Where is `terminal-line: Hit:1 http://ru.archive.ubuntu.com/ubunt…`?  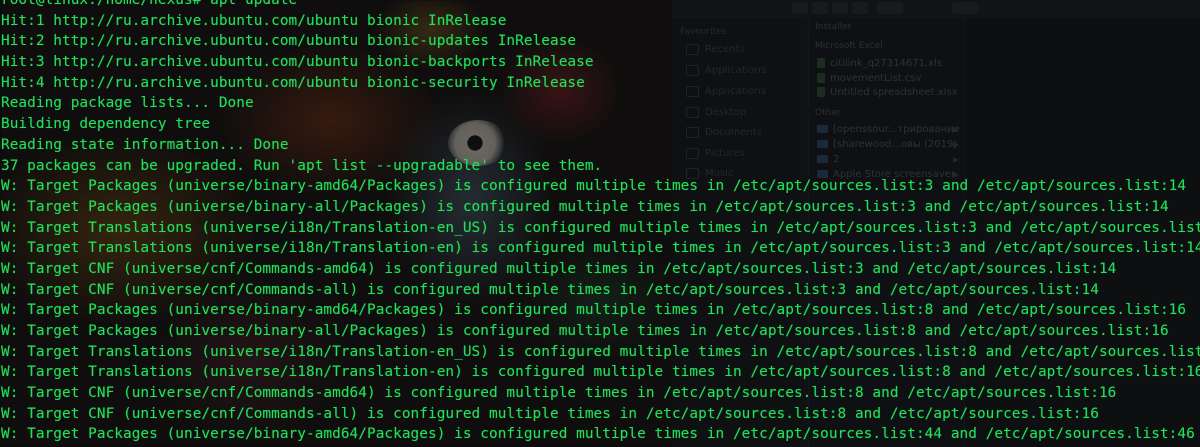
terminal-line: Hit:1 http://ru.archive.ubuntu.com/ubunt… is located at coordinates (254, 20).